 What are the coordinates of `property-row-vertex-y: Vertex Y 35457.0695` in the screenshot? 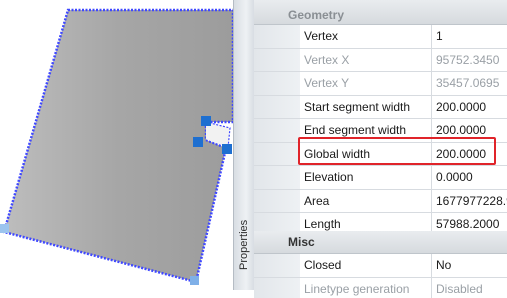 It's located at (380, 84).